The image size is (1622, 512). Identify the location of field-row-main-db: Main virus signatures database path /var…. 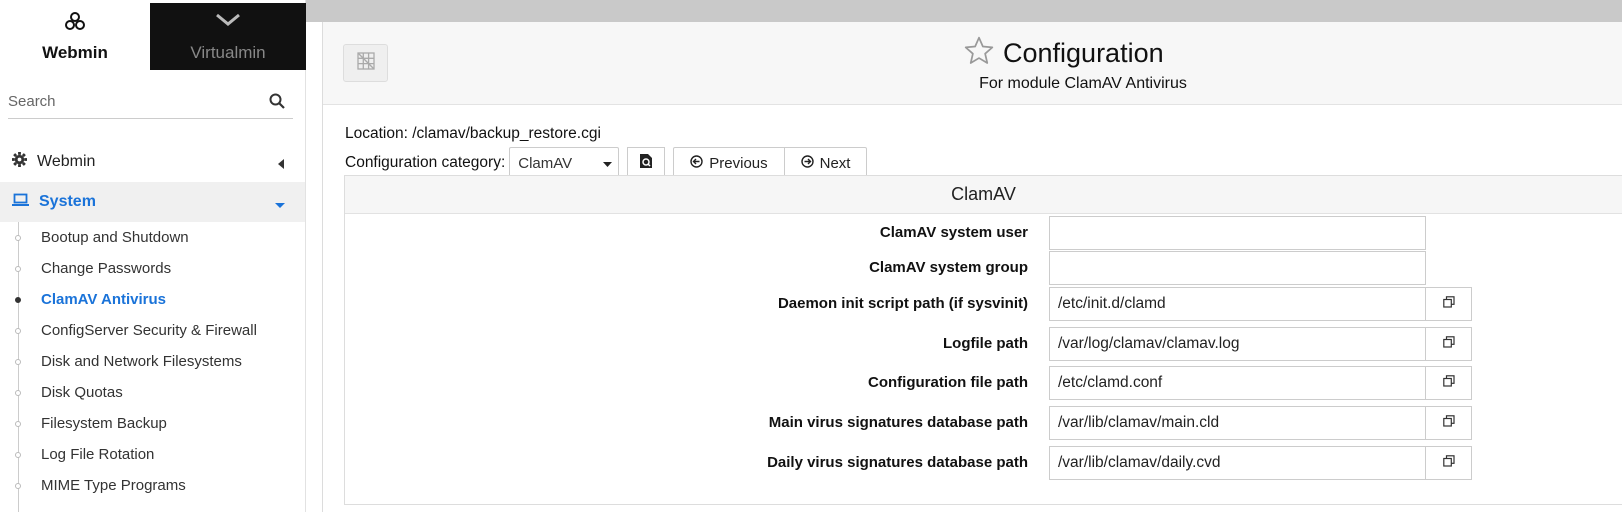
(983, 423).